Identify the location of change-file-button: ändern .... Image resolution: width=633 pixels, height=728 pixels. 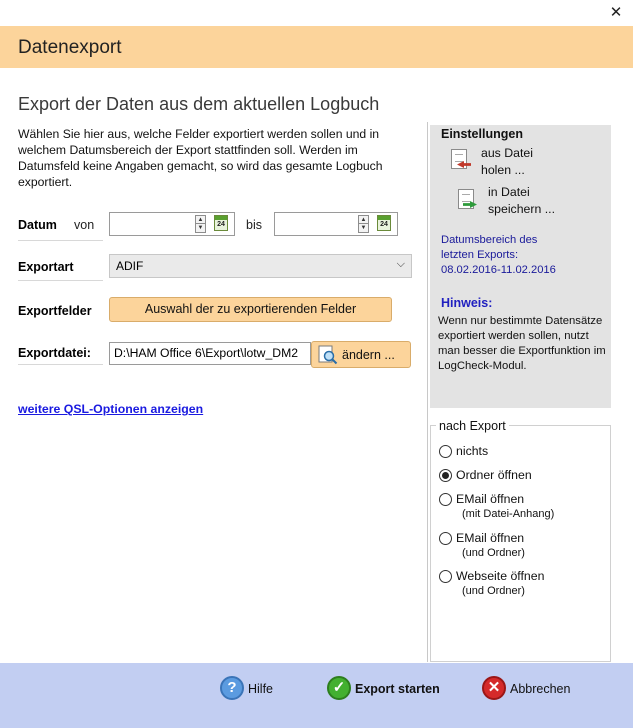
(361, 354).